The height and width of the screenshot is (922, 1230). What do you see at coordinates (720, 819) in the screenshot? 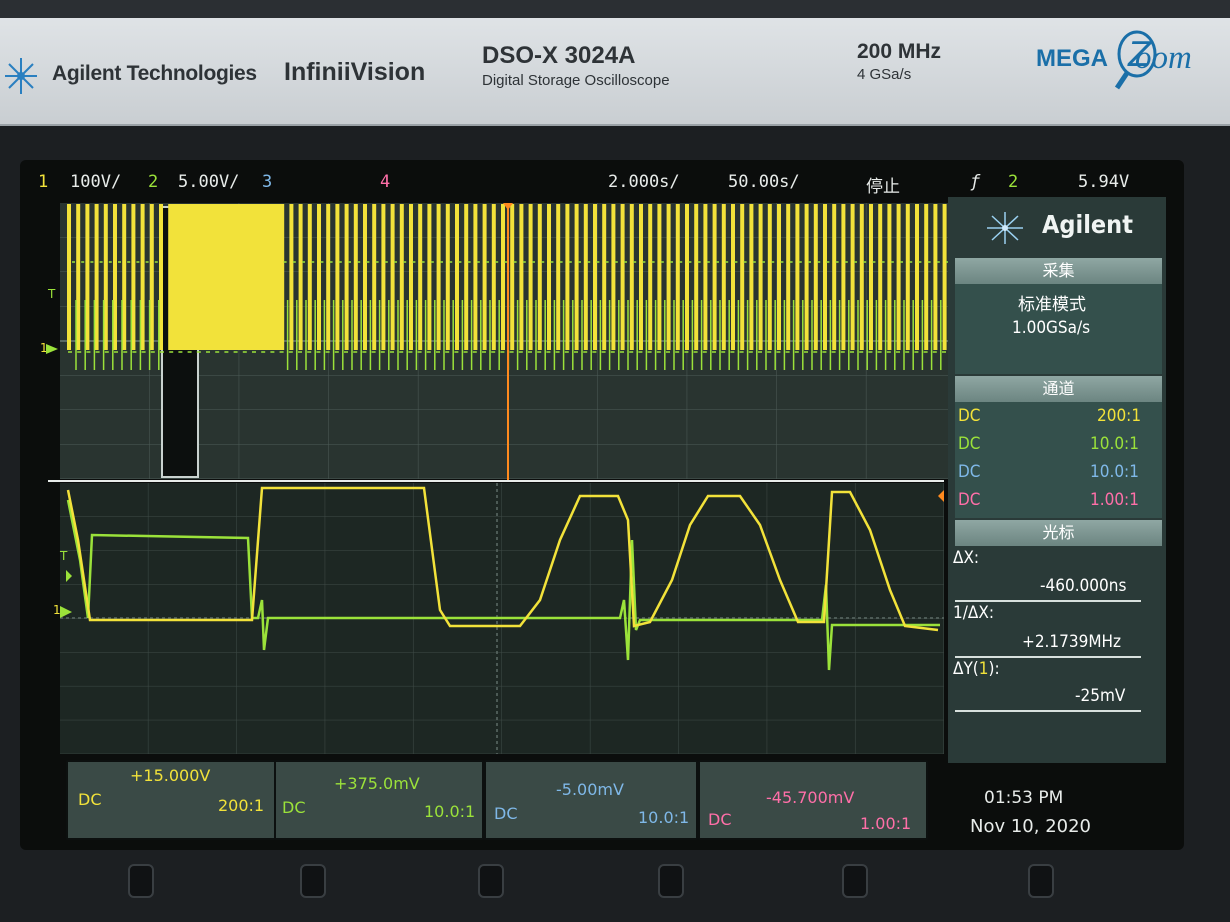
I see `ch4-bar-coupling: DC` at bounding box center [720, 819].